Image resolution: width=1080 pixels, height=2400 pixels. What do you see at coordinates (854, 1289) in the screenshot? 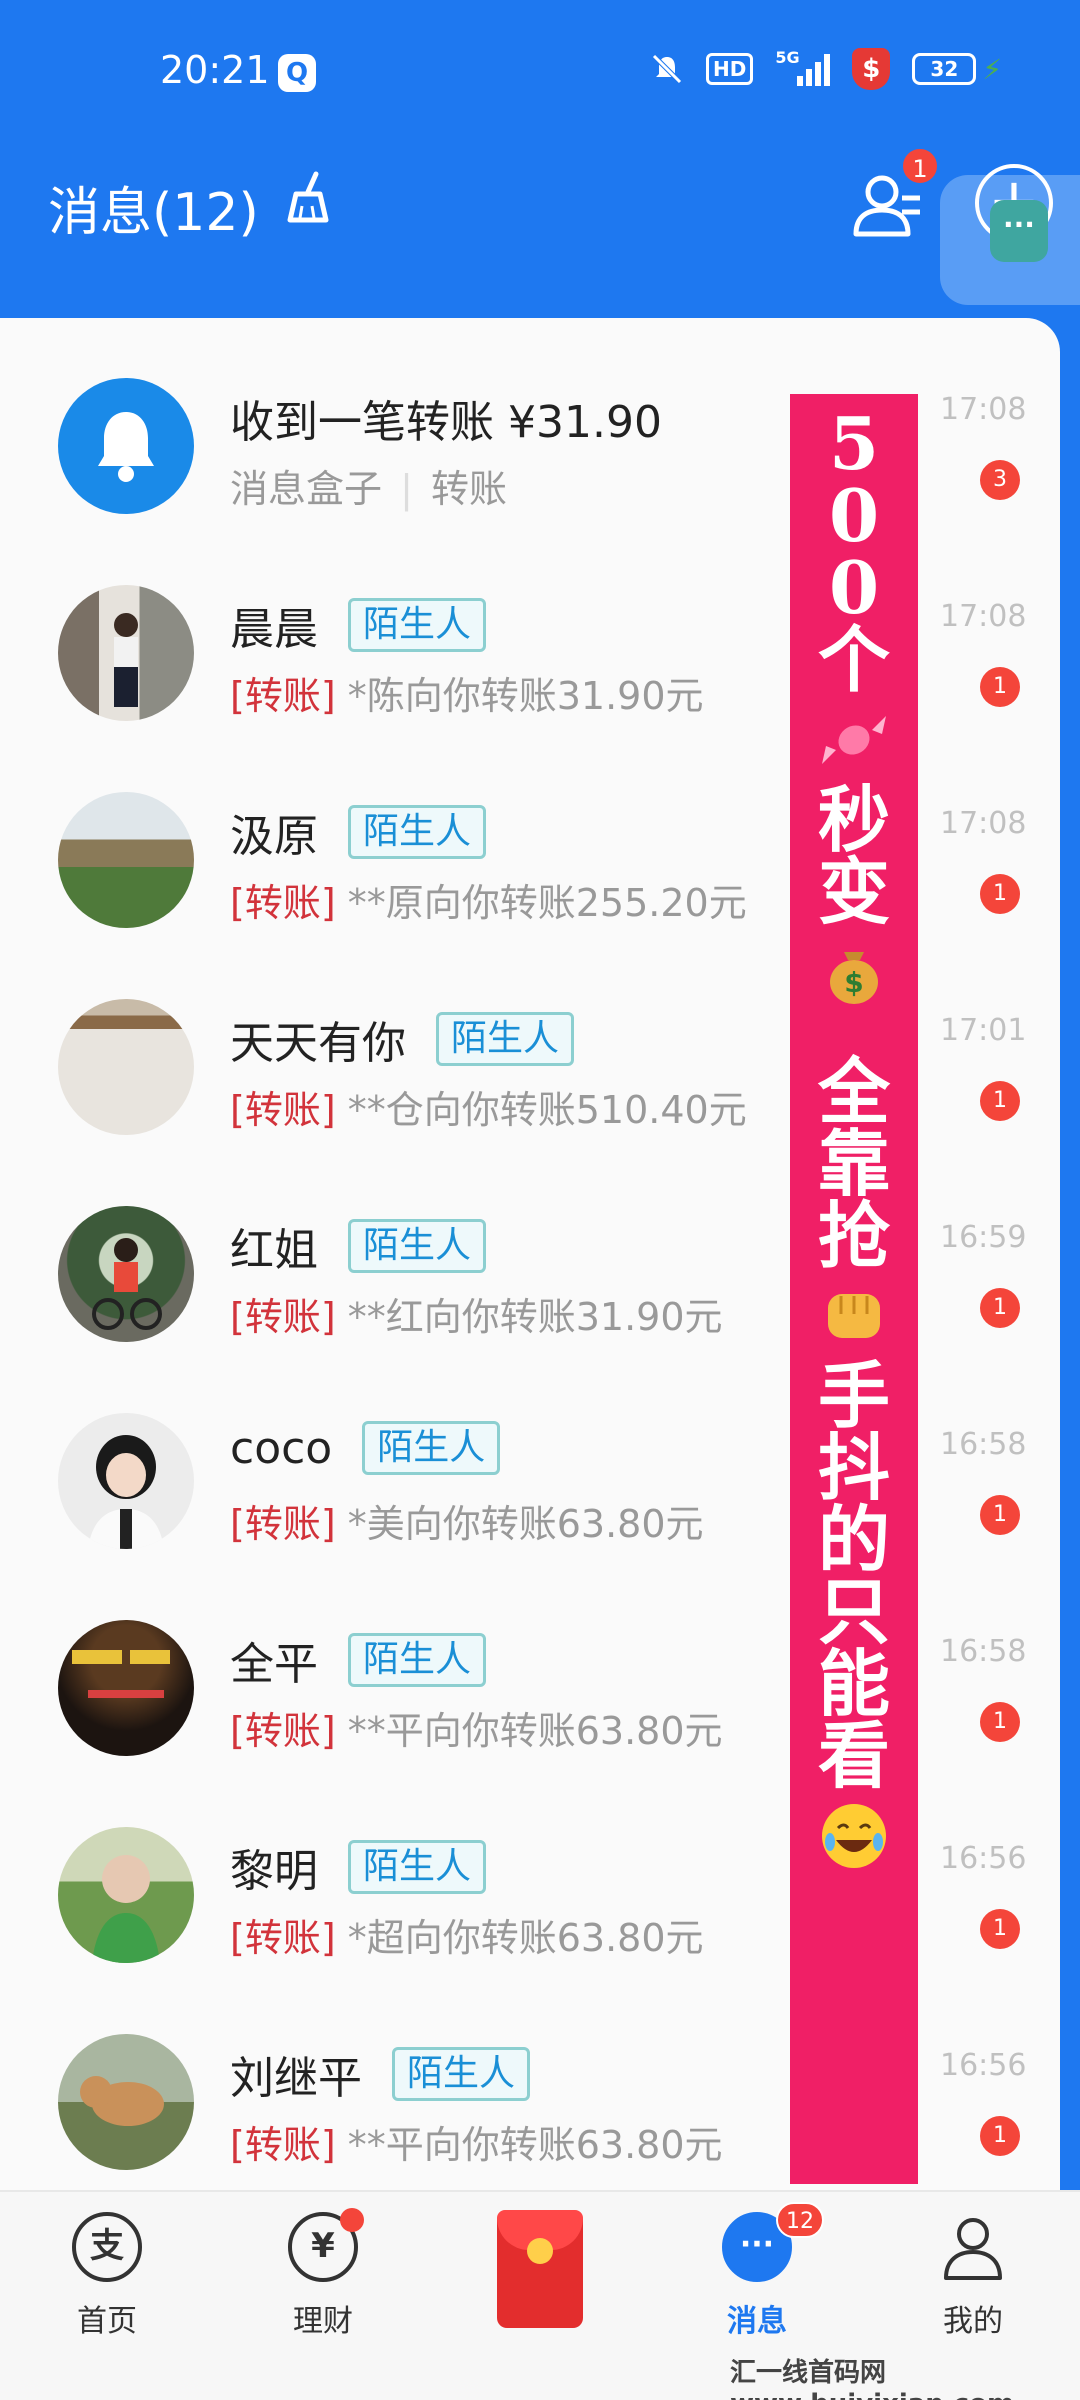
I see `promo-sticker-banner: 5 0 0 个 秒 变 $ 全 靠 抢 手 抖 的 只 能 看` at bounding box center [854, 1289].